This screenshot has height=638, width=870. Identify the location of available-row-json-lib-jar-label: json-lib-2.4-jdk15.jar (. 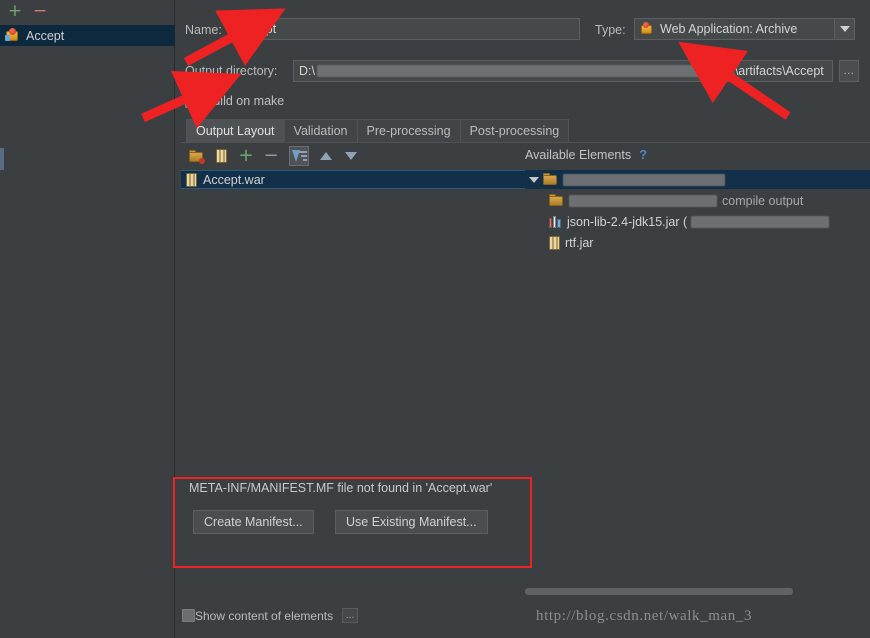
(627, 221).